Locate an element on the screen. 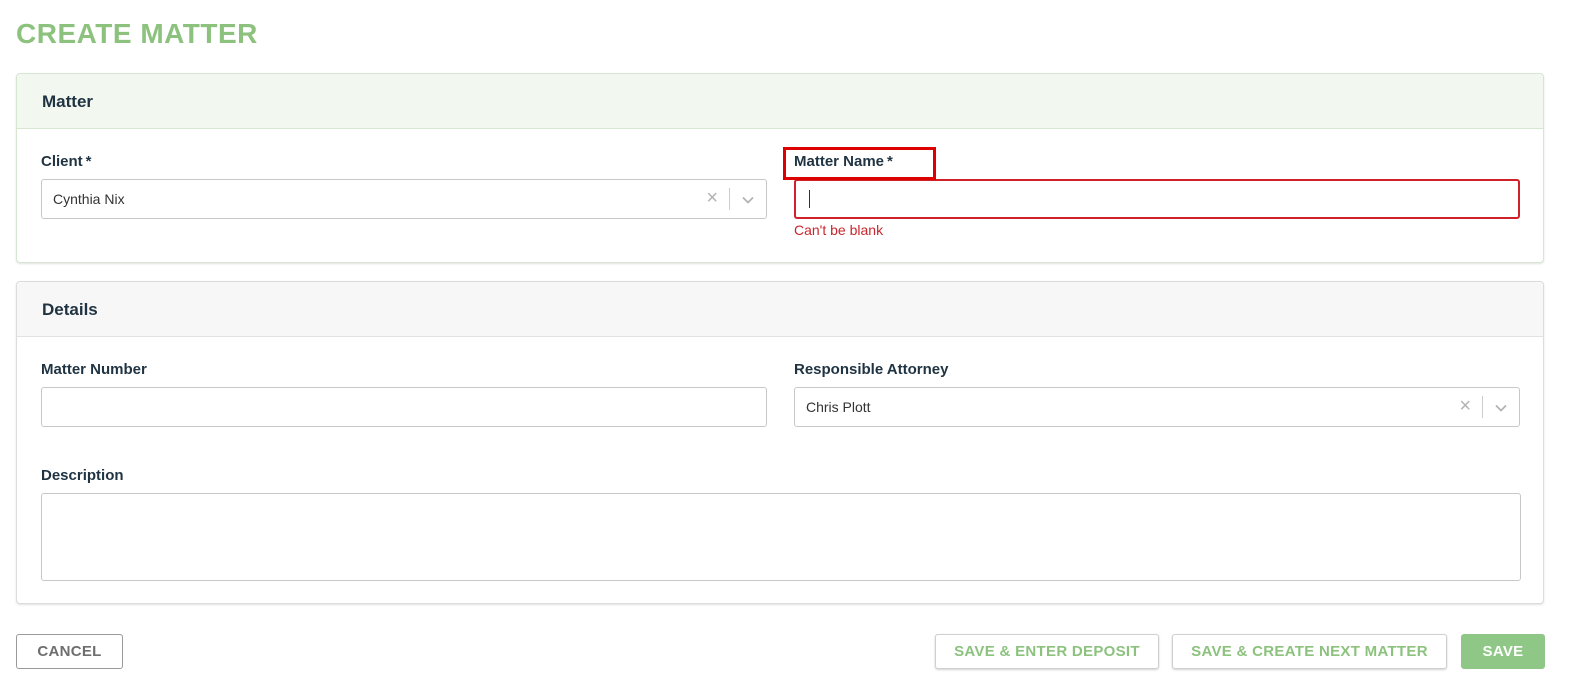 The width and height of the screenshot is (1579, 692). matter-number-input is located at coordinates (404, 407).